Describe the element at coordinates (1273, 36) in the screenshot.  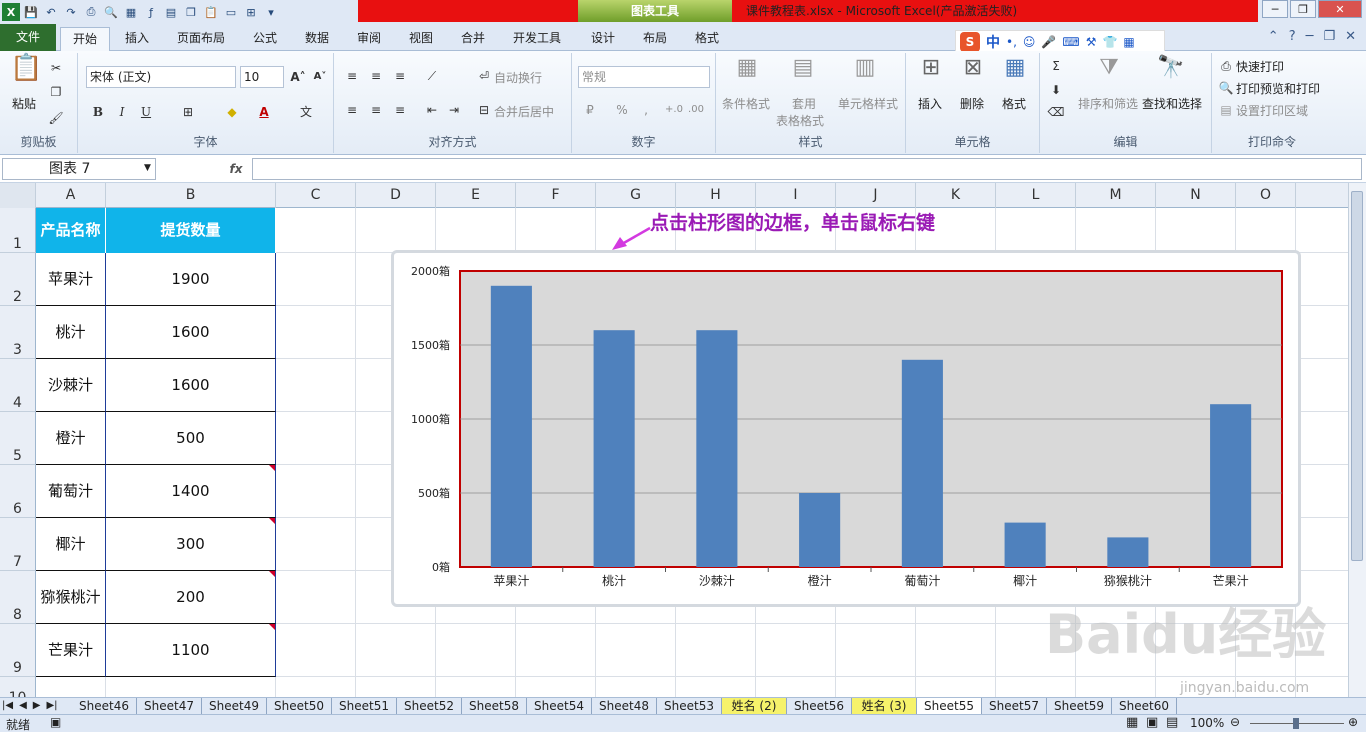
I see `collapse-ribbon-icon: ⌃` at that location.